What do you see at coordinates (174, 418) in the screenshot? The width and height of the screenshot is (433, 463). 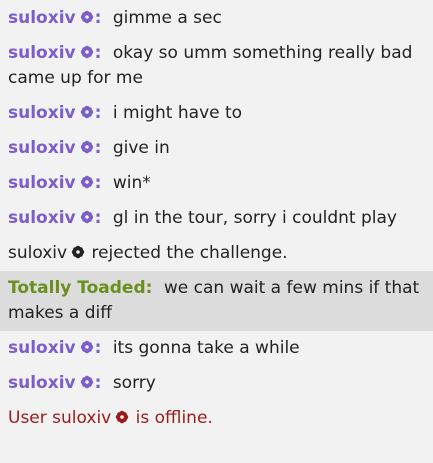 I see `system-text: is offline.` at bounding box center [174, 418].